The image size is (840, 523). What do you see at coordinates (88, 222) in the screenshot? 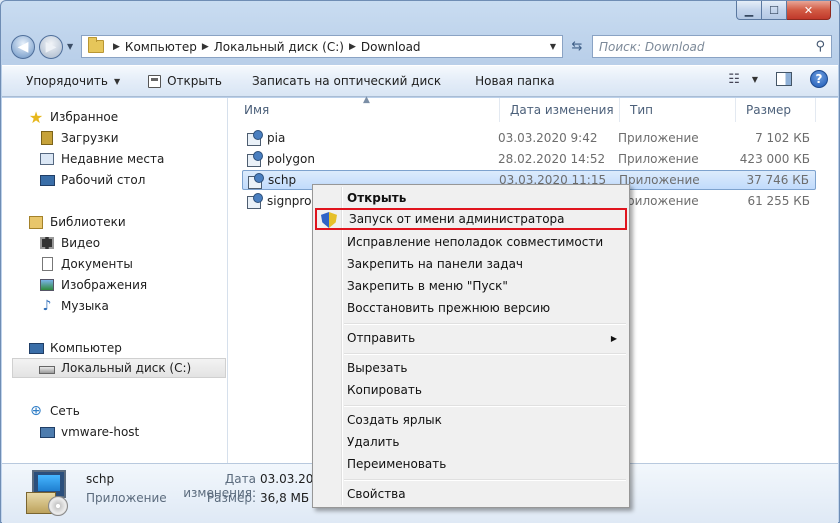
I see `sidebar-item-label: Библиотеки` at bounding box center [88, 222].